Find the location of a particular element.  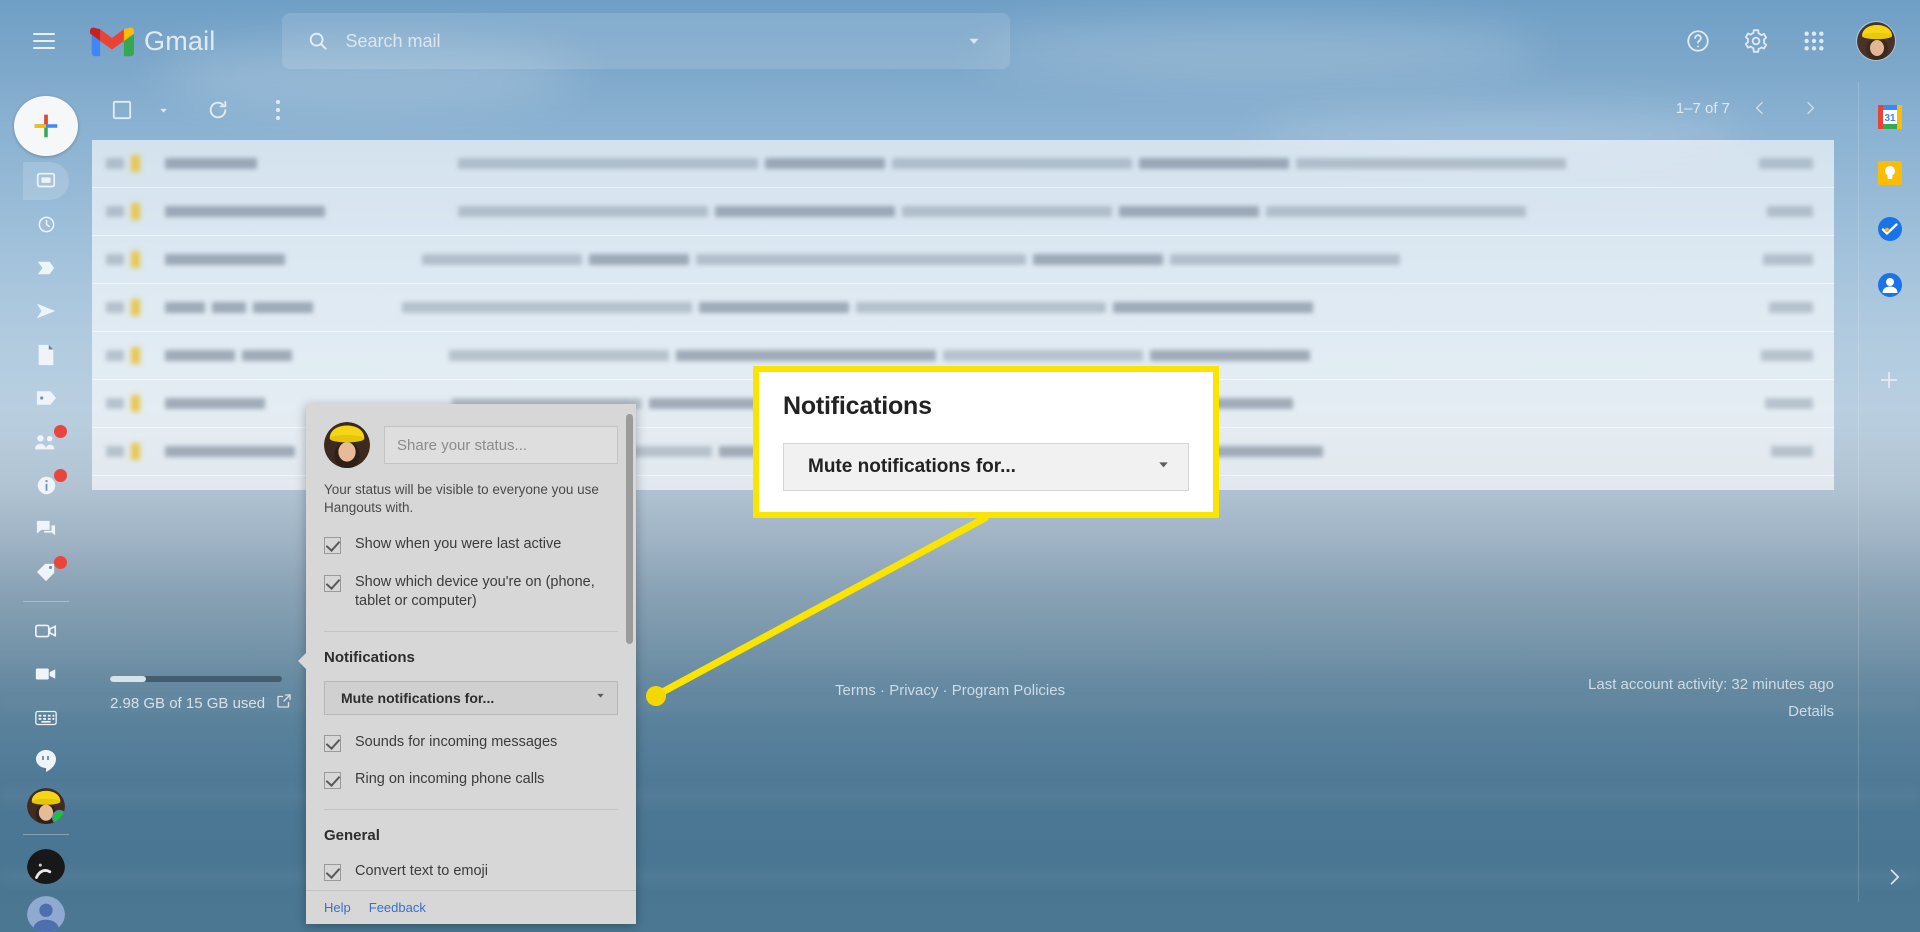

open-in-new-icon is located at coordinates (284, 703).